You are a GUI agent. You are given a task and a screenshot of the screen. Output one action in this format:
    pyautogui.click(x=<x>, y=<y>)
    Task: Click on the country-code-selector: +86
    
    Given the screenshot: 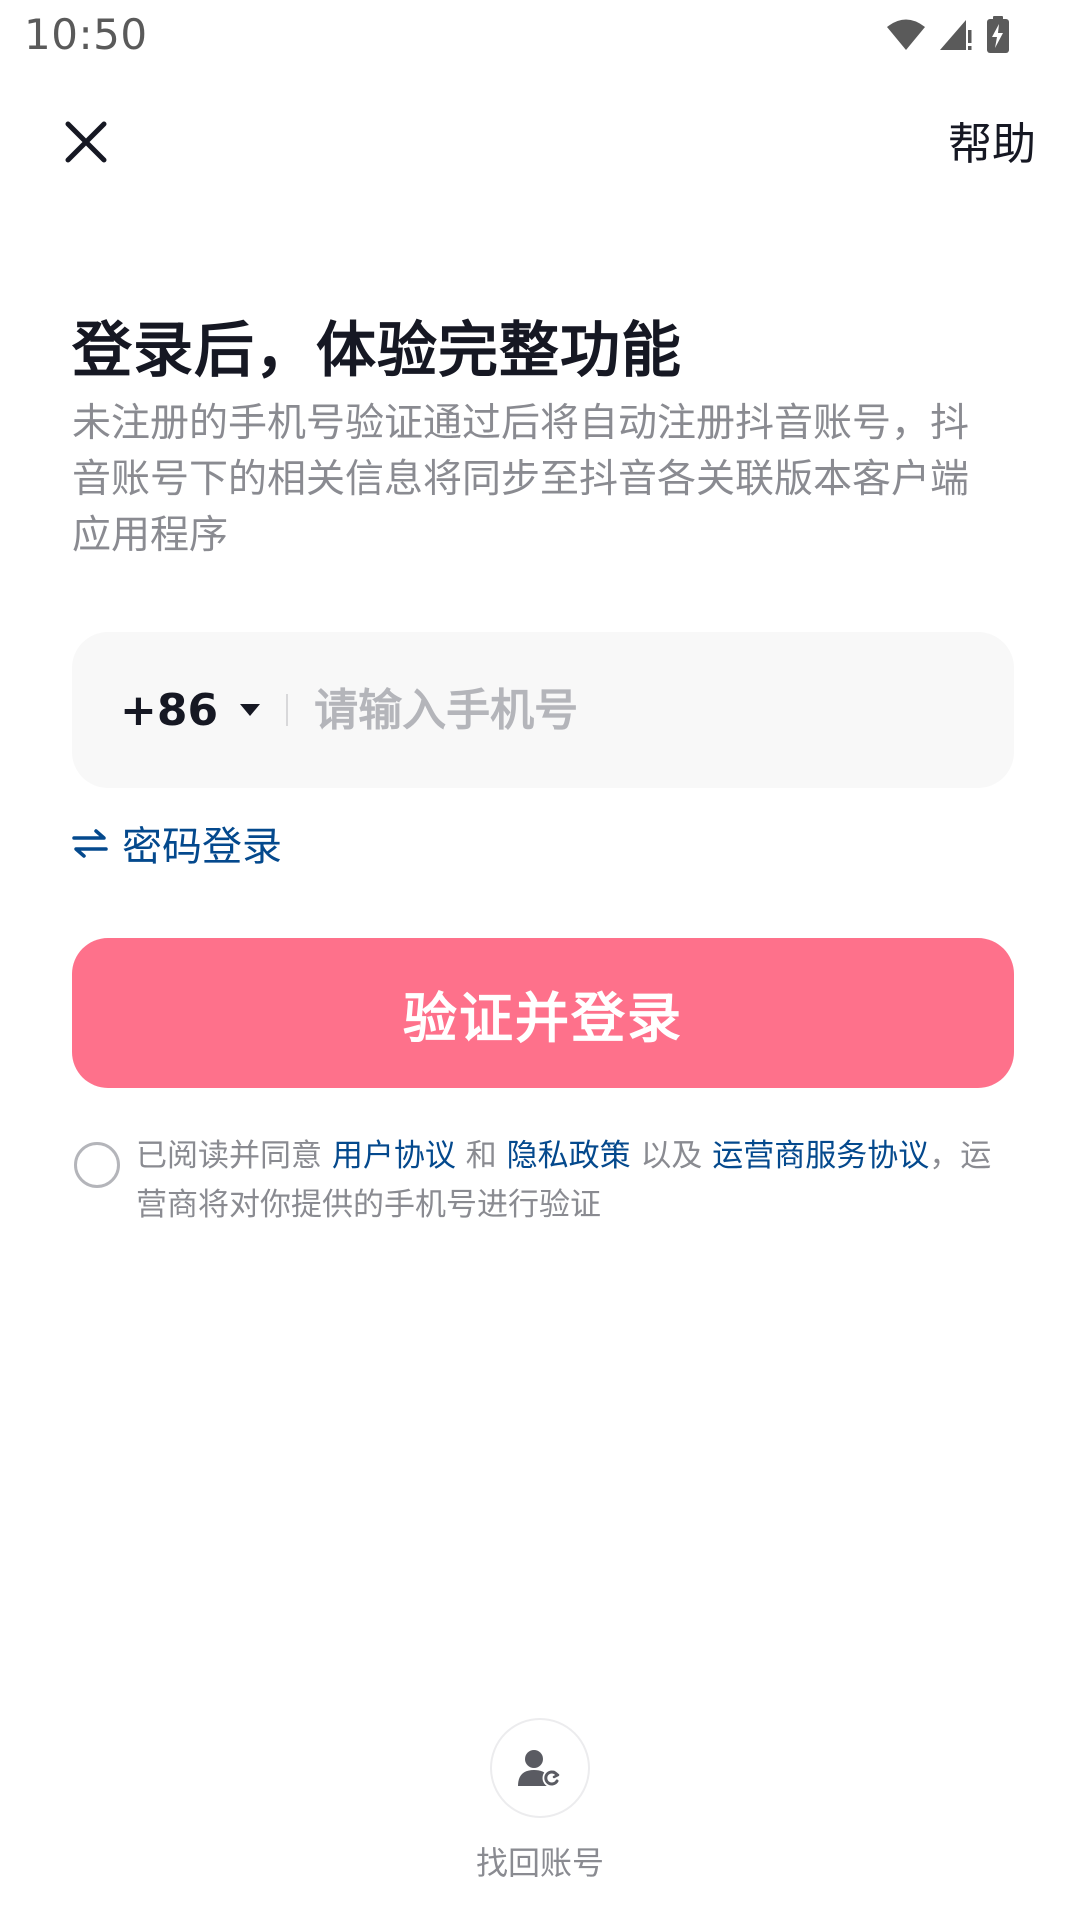 What is the action you would take?
    pyautogui.click(x=190, y=710)
    